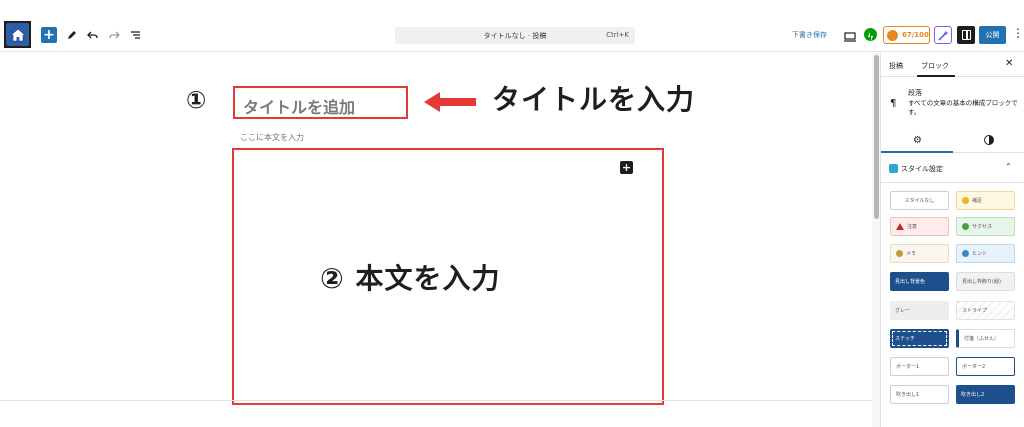  Describe the element at coordinates (809, 35) in the screenshot. I see `save-draft-button: 下書き保存` at that location.